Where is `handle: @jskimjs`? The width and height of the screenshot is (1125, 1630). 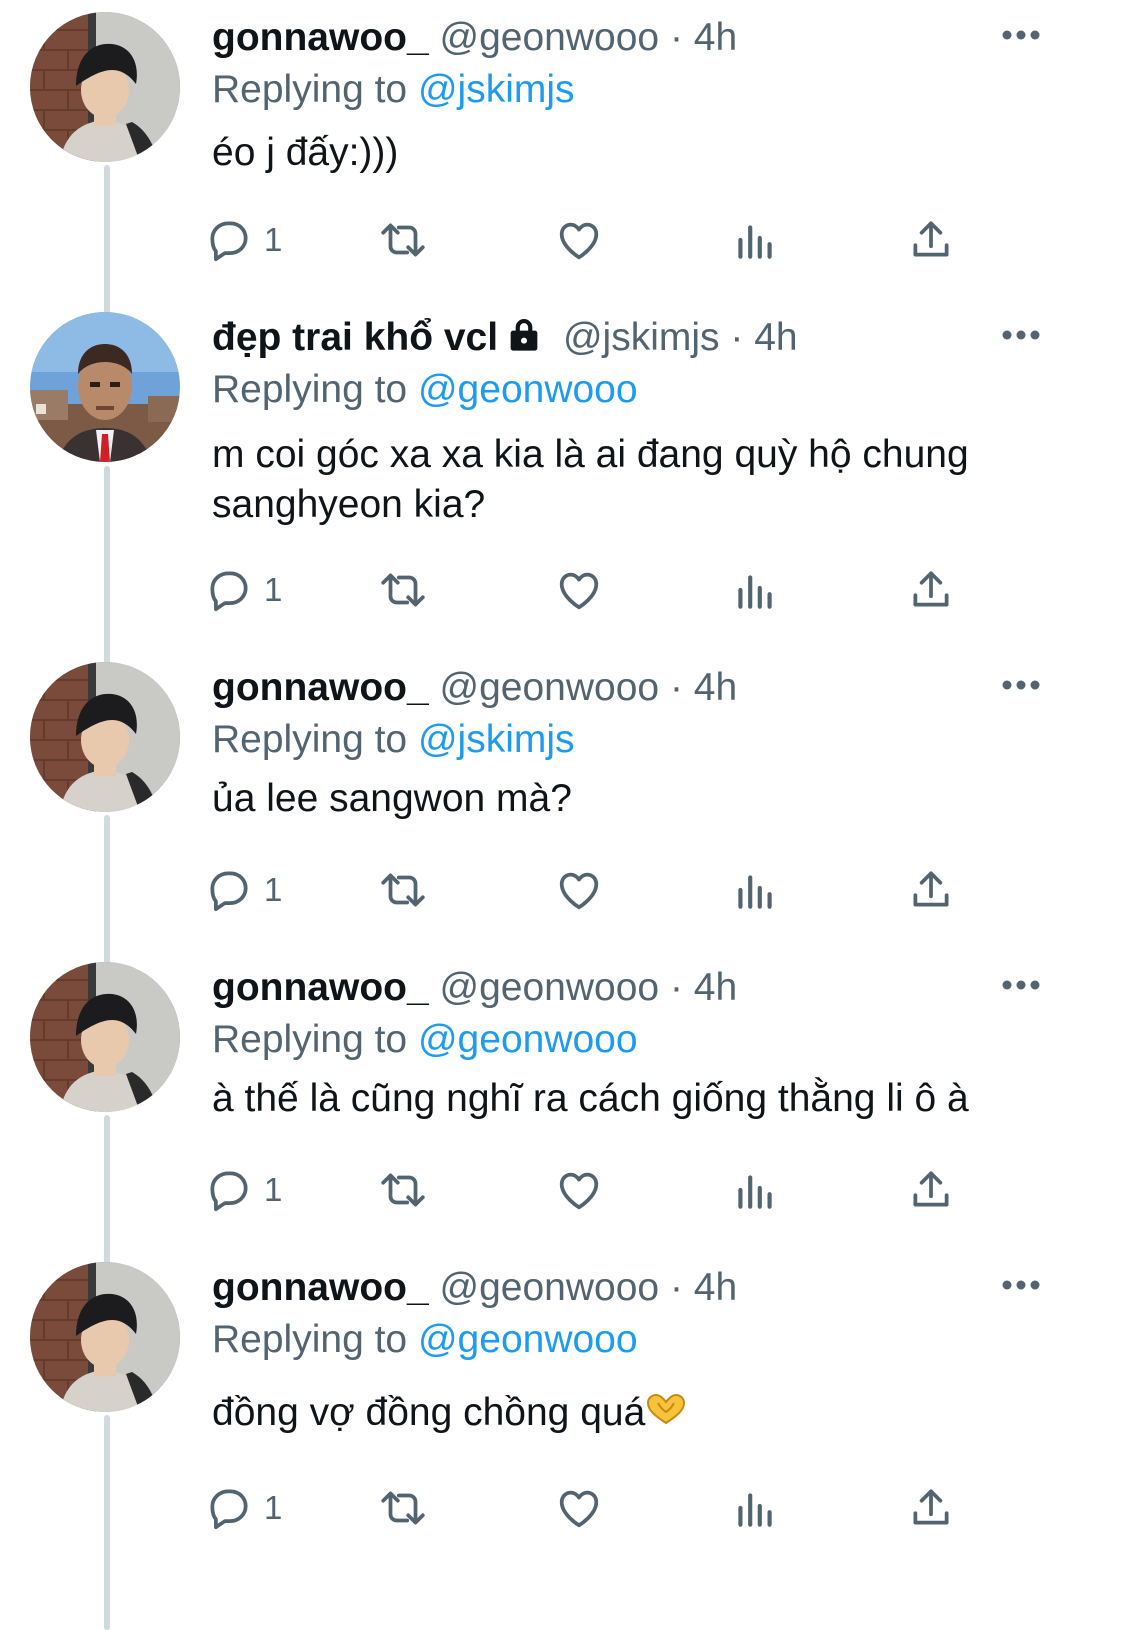
handle: @jskimjs is located at coordinates (641, 337).